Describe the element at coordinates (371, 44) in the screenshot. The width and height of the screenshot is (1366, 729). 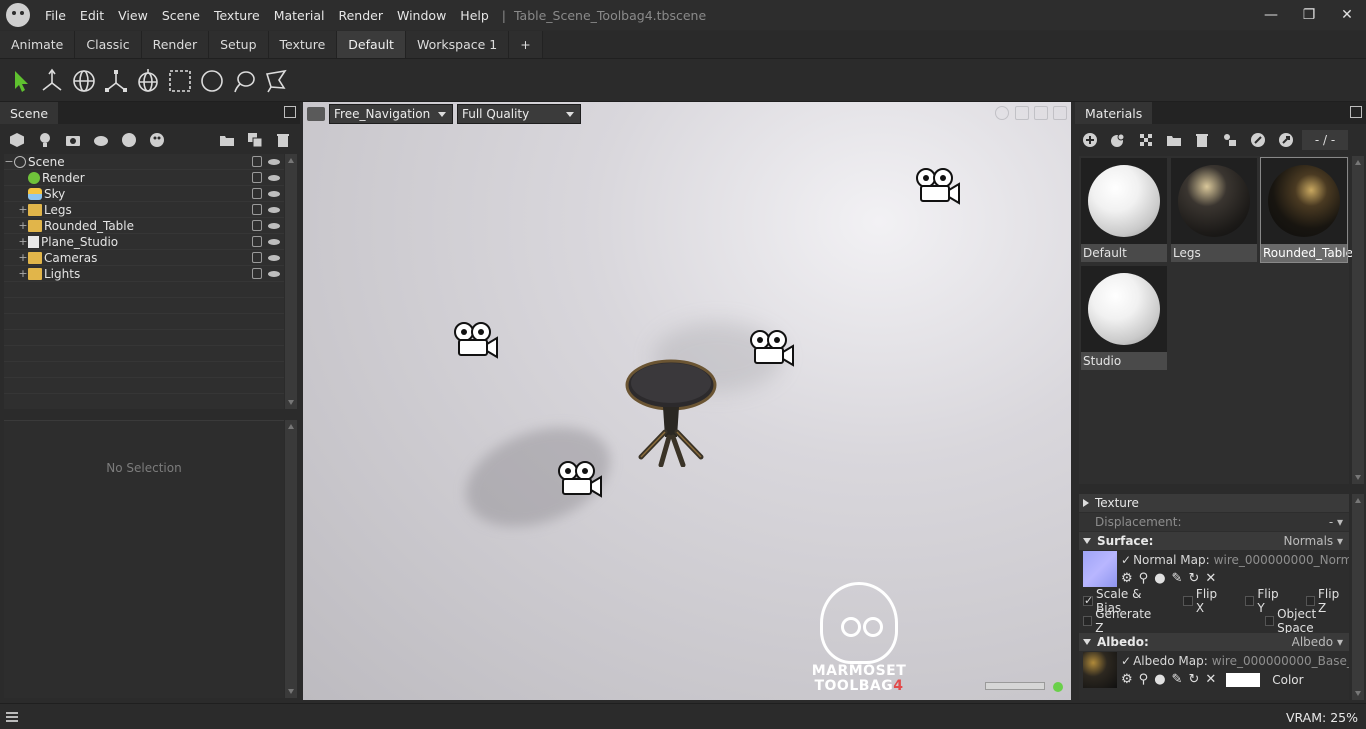
I see `tab-default: Default` at that location.